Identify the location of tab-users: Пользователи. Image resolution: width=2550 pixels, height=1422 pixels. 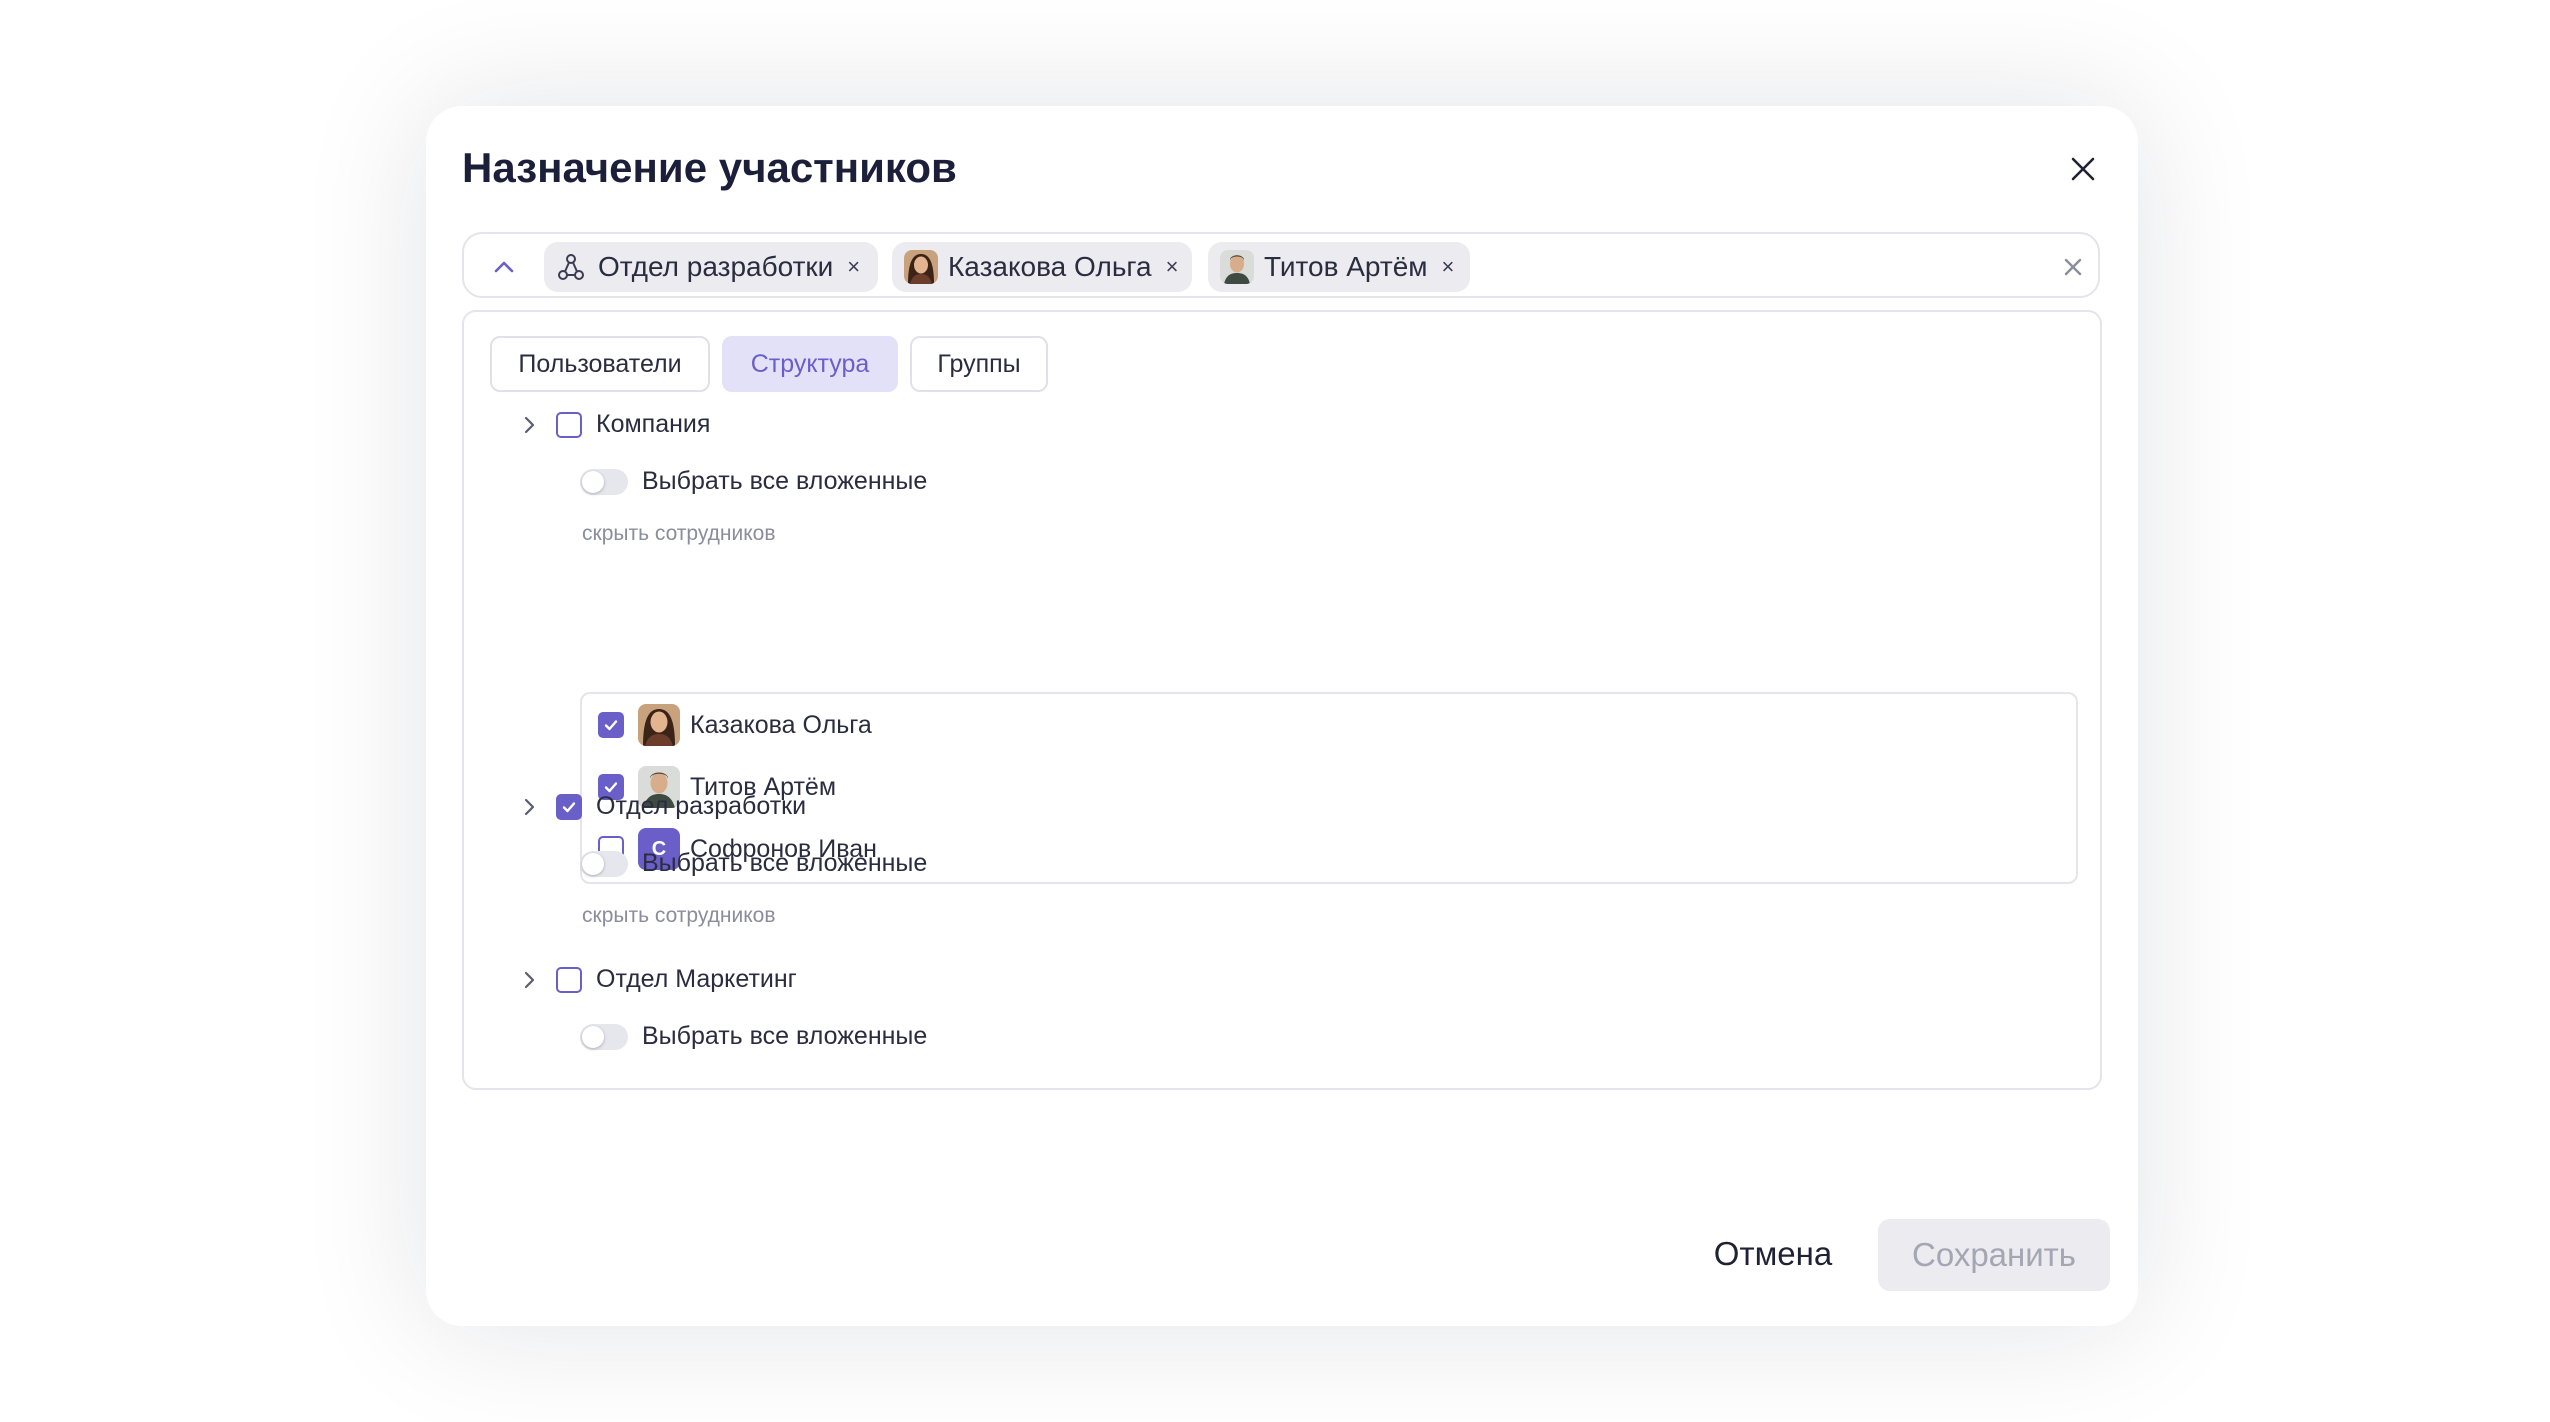
(600, 364).